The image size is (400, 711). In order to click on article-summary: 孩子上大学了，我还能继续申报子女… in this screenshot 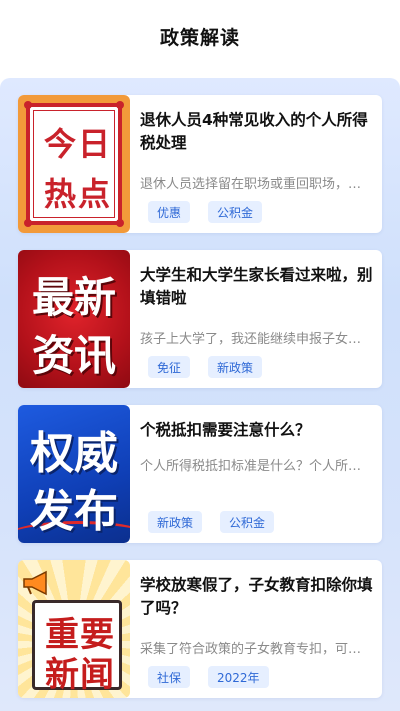, I will do `click(251, 339)`.